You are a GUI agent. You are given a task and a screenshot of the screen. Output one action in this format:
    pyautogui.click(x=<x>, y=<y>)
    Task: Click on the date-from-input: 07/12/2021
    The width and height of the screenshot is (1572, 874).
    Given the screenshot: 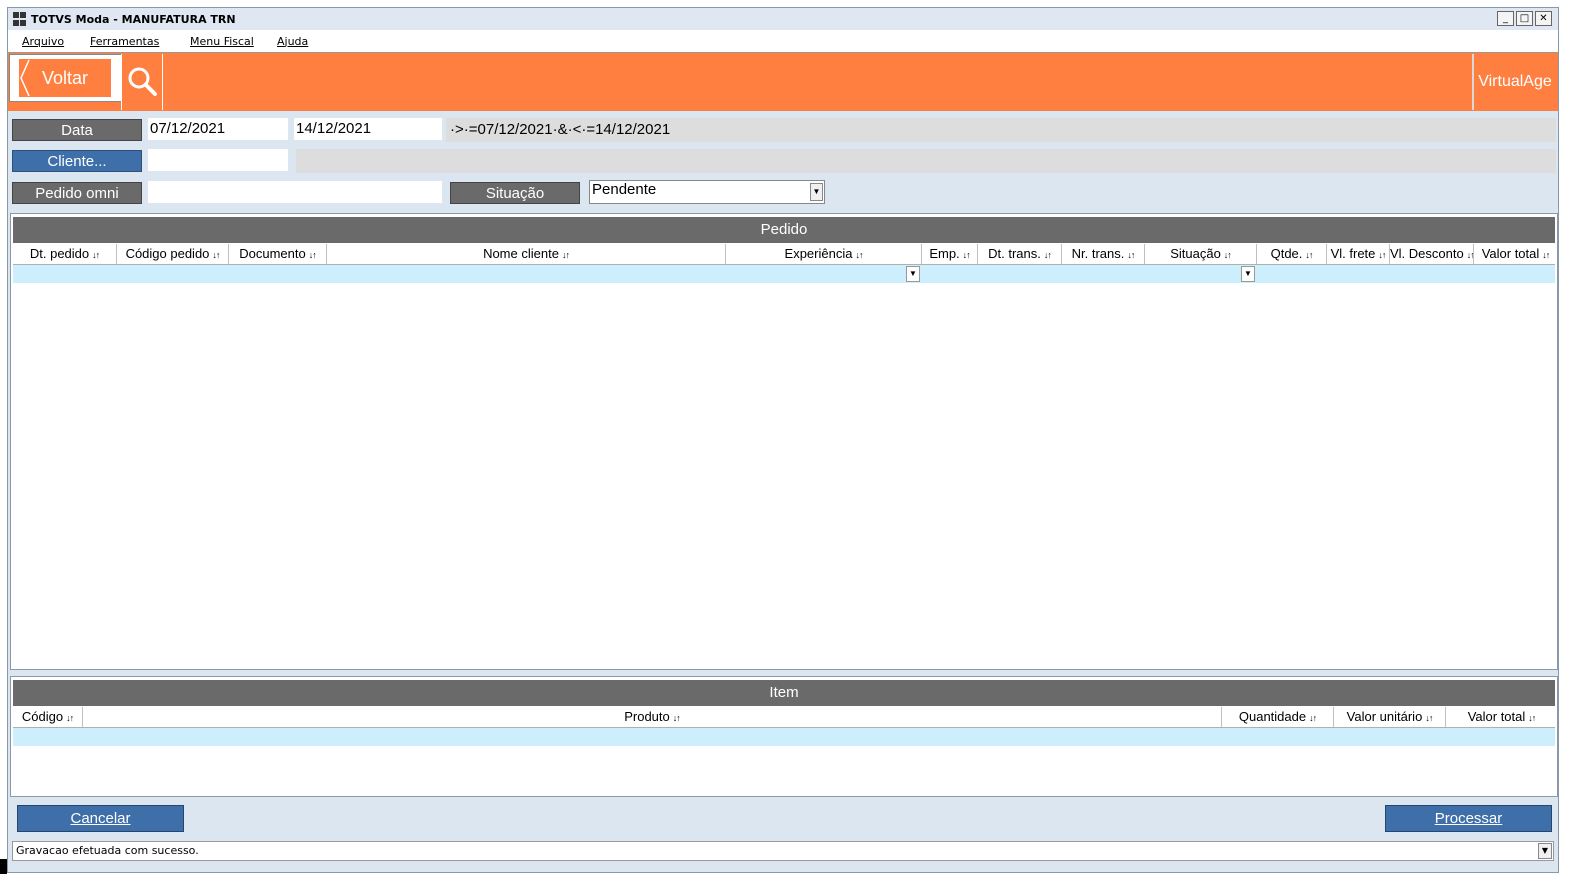 What is the action you would take?
    pyautogui.click(x=218, y=129)
    